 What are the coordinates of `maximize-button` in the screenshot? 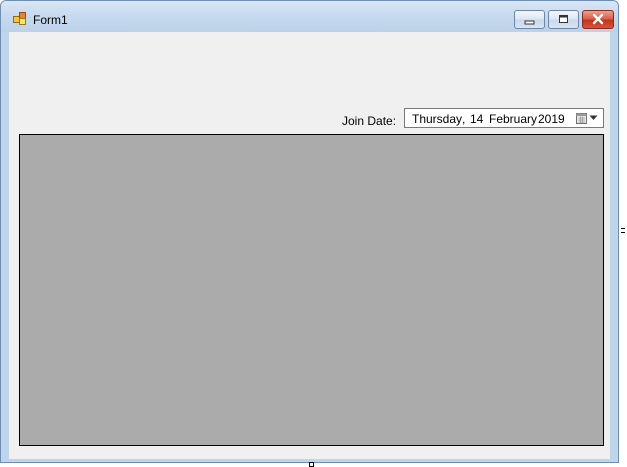 It's located at (563, 19).